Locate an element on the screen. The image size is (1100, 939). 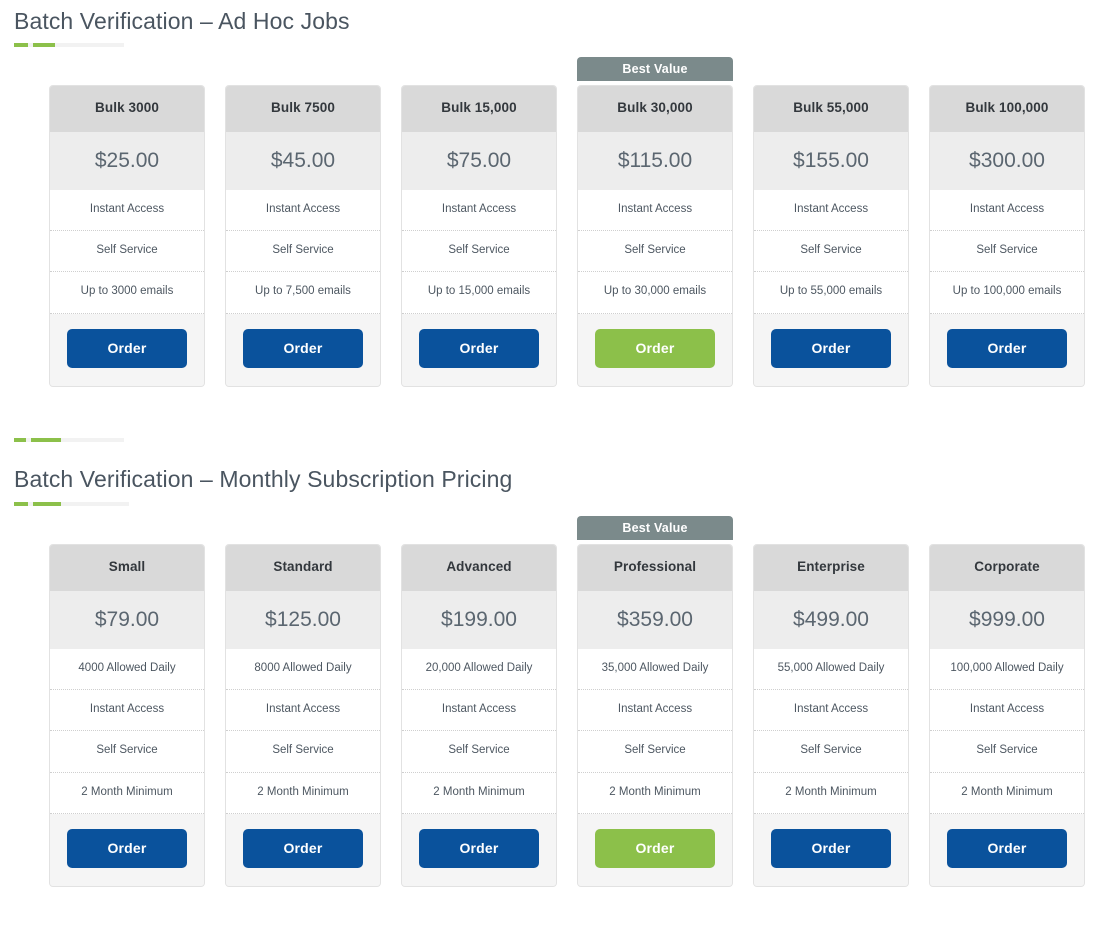
plan-price: $499.00 is located at coordinates (831, 619).